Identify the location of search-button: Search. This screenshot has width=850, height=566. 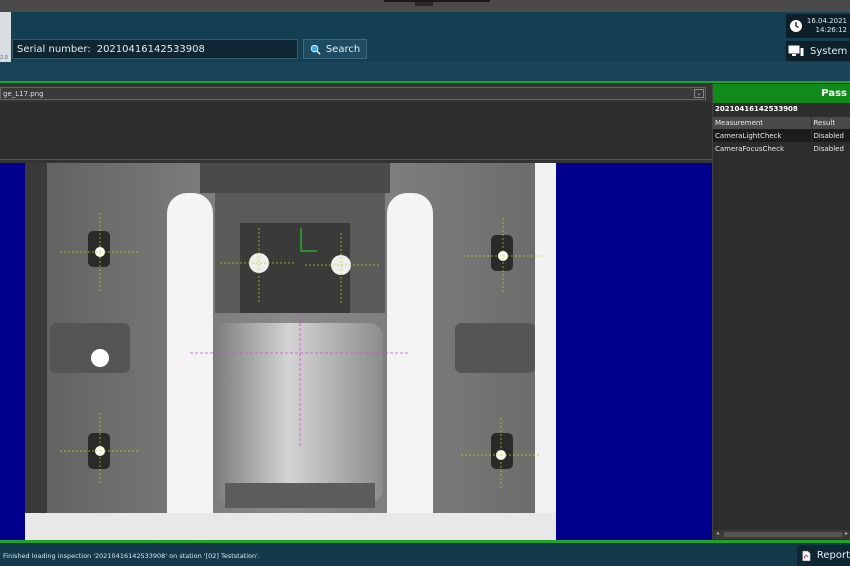
(335, 49).